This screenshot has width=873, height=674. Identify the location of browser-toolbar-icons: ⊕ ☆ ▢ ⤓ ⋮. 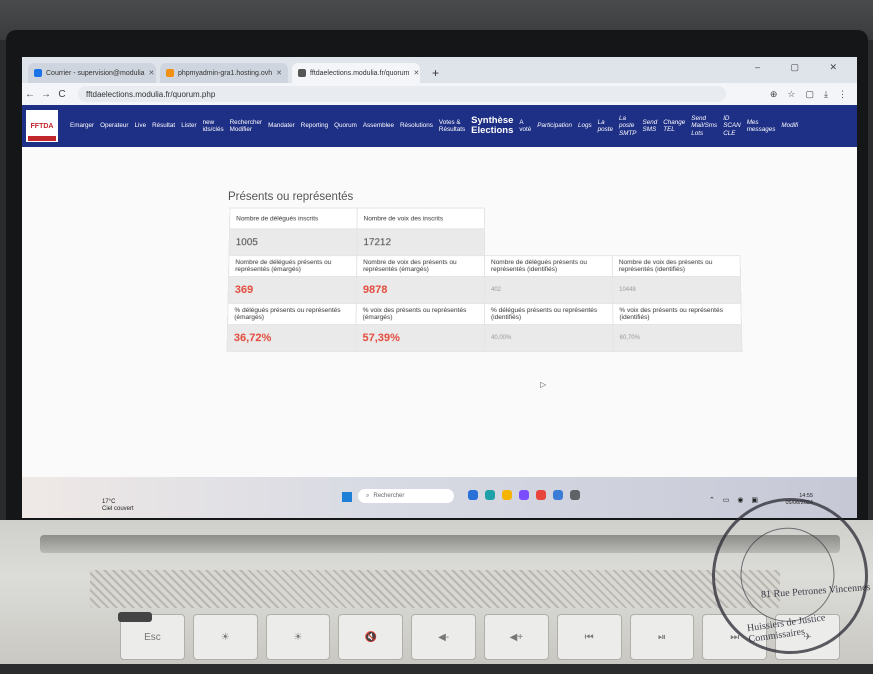
(808, 94).